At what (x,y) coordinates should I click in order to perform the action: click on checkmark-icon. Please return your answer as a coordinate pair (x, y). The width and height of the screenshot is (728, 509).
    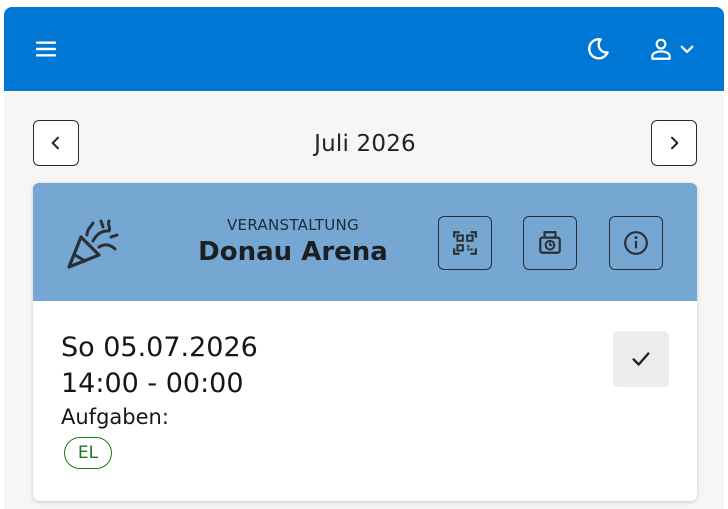
    Looking at the image, I should click on (641, 359).